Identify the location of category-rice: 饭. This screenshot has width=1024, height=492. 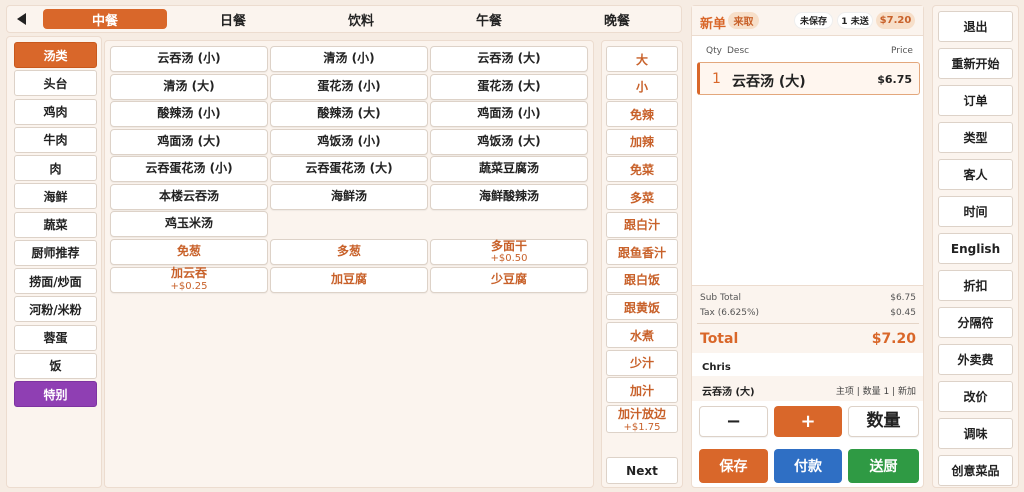
(55, 365).